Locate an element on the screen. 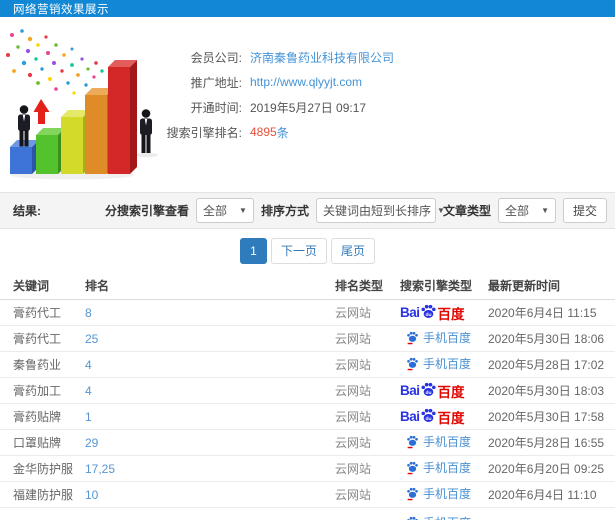 The width and height of the screenshot is (615, 520). header-rank-type: 排名类型 is located at coordinates (359, 286).